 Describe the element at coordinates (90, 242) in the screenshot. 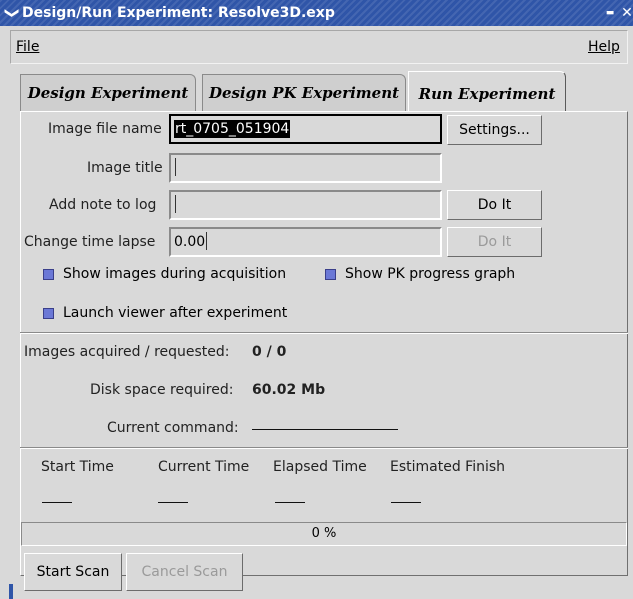

I see `change-time-lapse-label: Change time lapse` at that location.